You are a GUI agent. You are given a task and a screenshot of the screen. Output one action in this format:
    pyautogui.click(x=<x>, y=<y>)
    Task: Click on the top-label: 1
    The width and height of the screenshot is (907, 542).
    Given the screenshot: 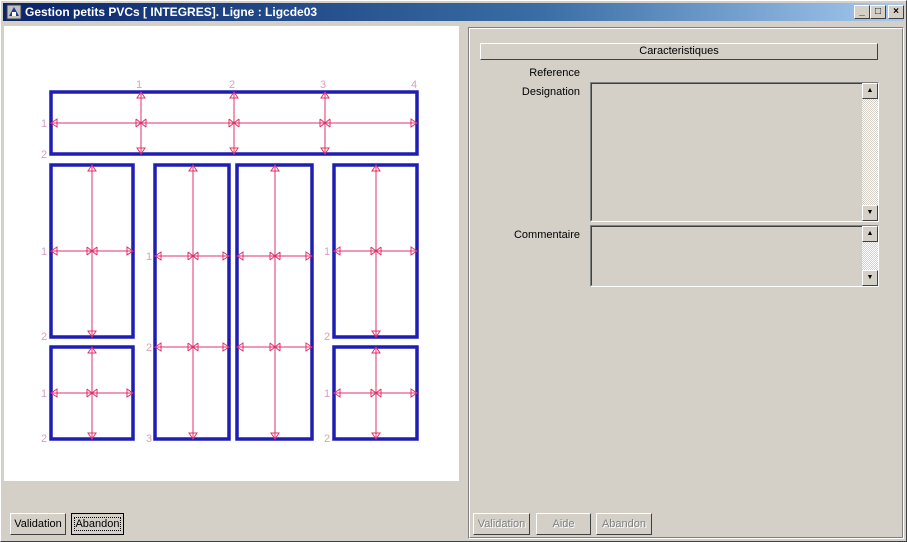 What is the action you would take?
    pyautogui.click(x=139, y=85)
    